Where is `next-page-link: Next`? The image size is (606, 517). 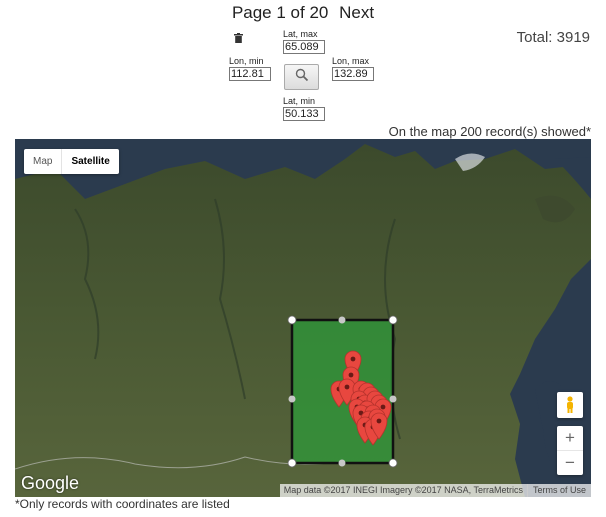
next-page-link: Next is located at coordinates (356, 12).